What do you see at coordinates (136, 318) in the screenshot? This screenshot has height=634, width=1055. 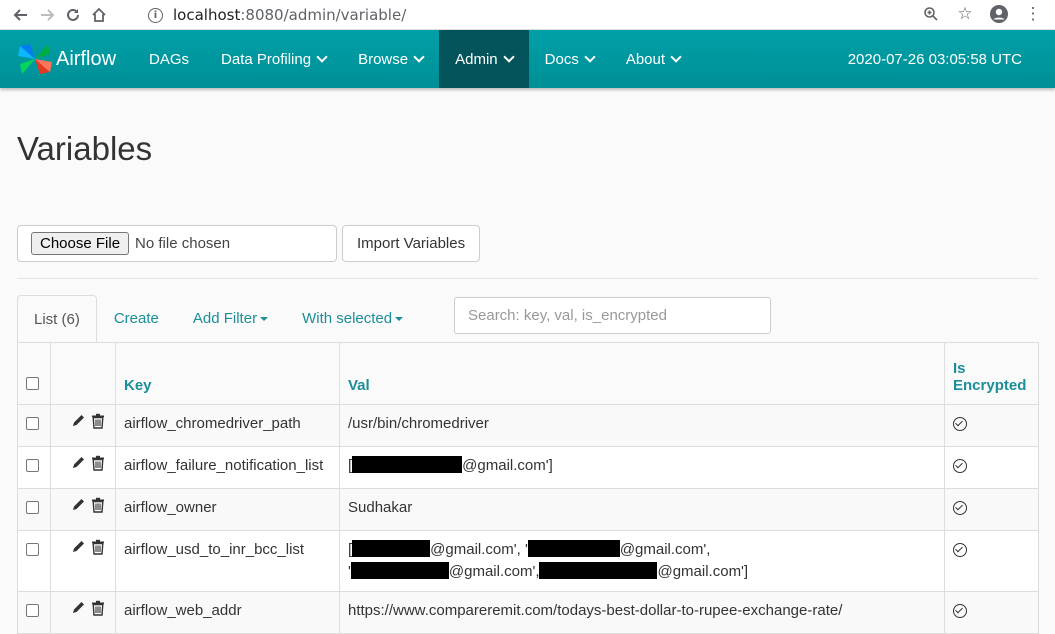 I see `tab-create: Create` at bounding box center [136, 318].